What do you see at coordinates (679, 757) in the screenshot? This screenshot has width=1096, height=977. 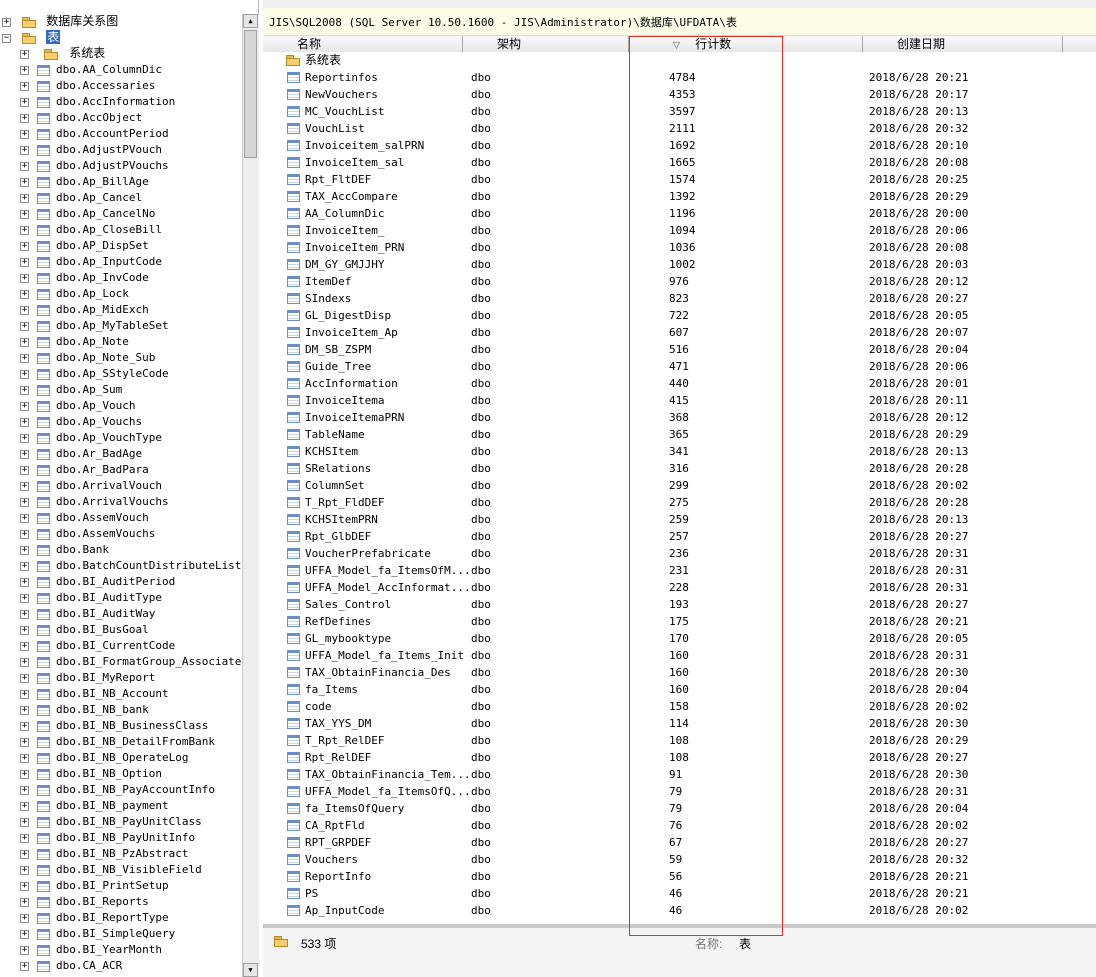 I see `table-row: Rpt_RelDEF dbo 108 2018/6/28 20:27` at bounding box center [679, 757].